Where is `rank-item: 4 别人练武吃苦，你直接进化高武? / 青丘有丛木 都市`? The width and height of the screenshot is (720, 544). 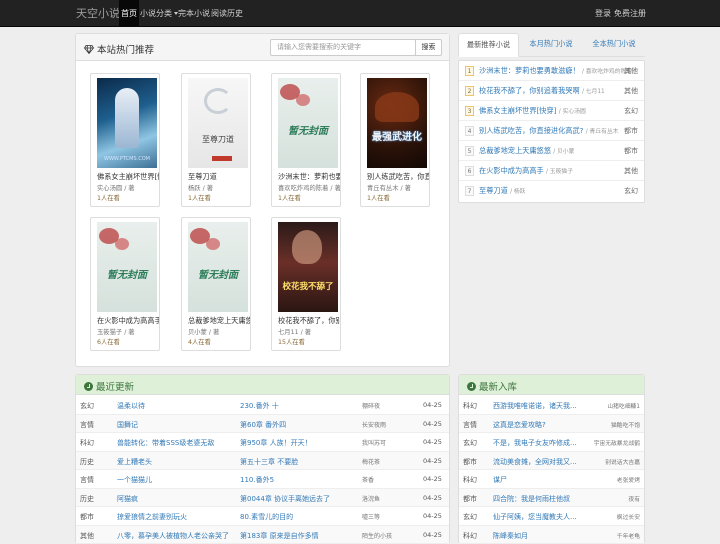
rank-item: 4 别人练武吃苦，你直接进化高武? / 青丘有丛木 都市 is located at coordinates (551, 131).